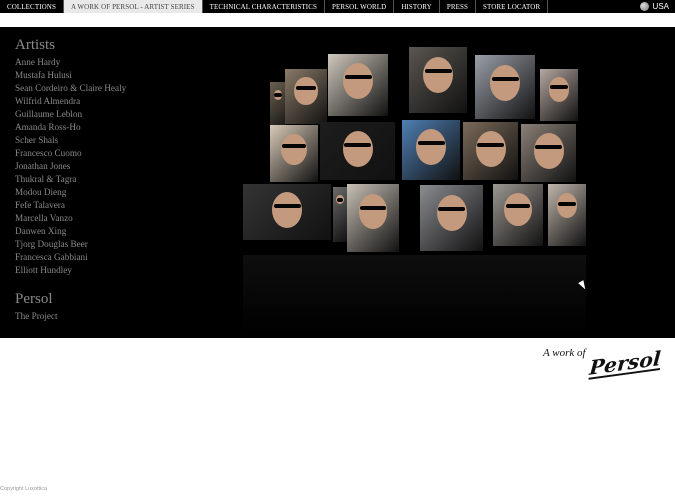 Image resolution: width=675 pixels, height=500 pixels. Describe the element at coordinates (414, 295) in the screenshot. I see `wall-reflection` at that location.